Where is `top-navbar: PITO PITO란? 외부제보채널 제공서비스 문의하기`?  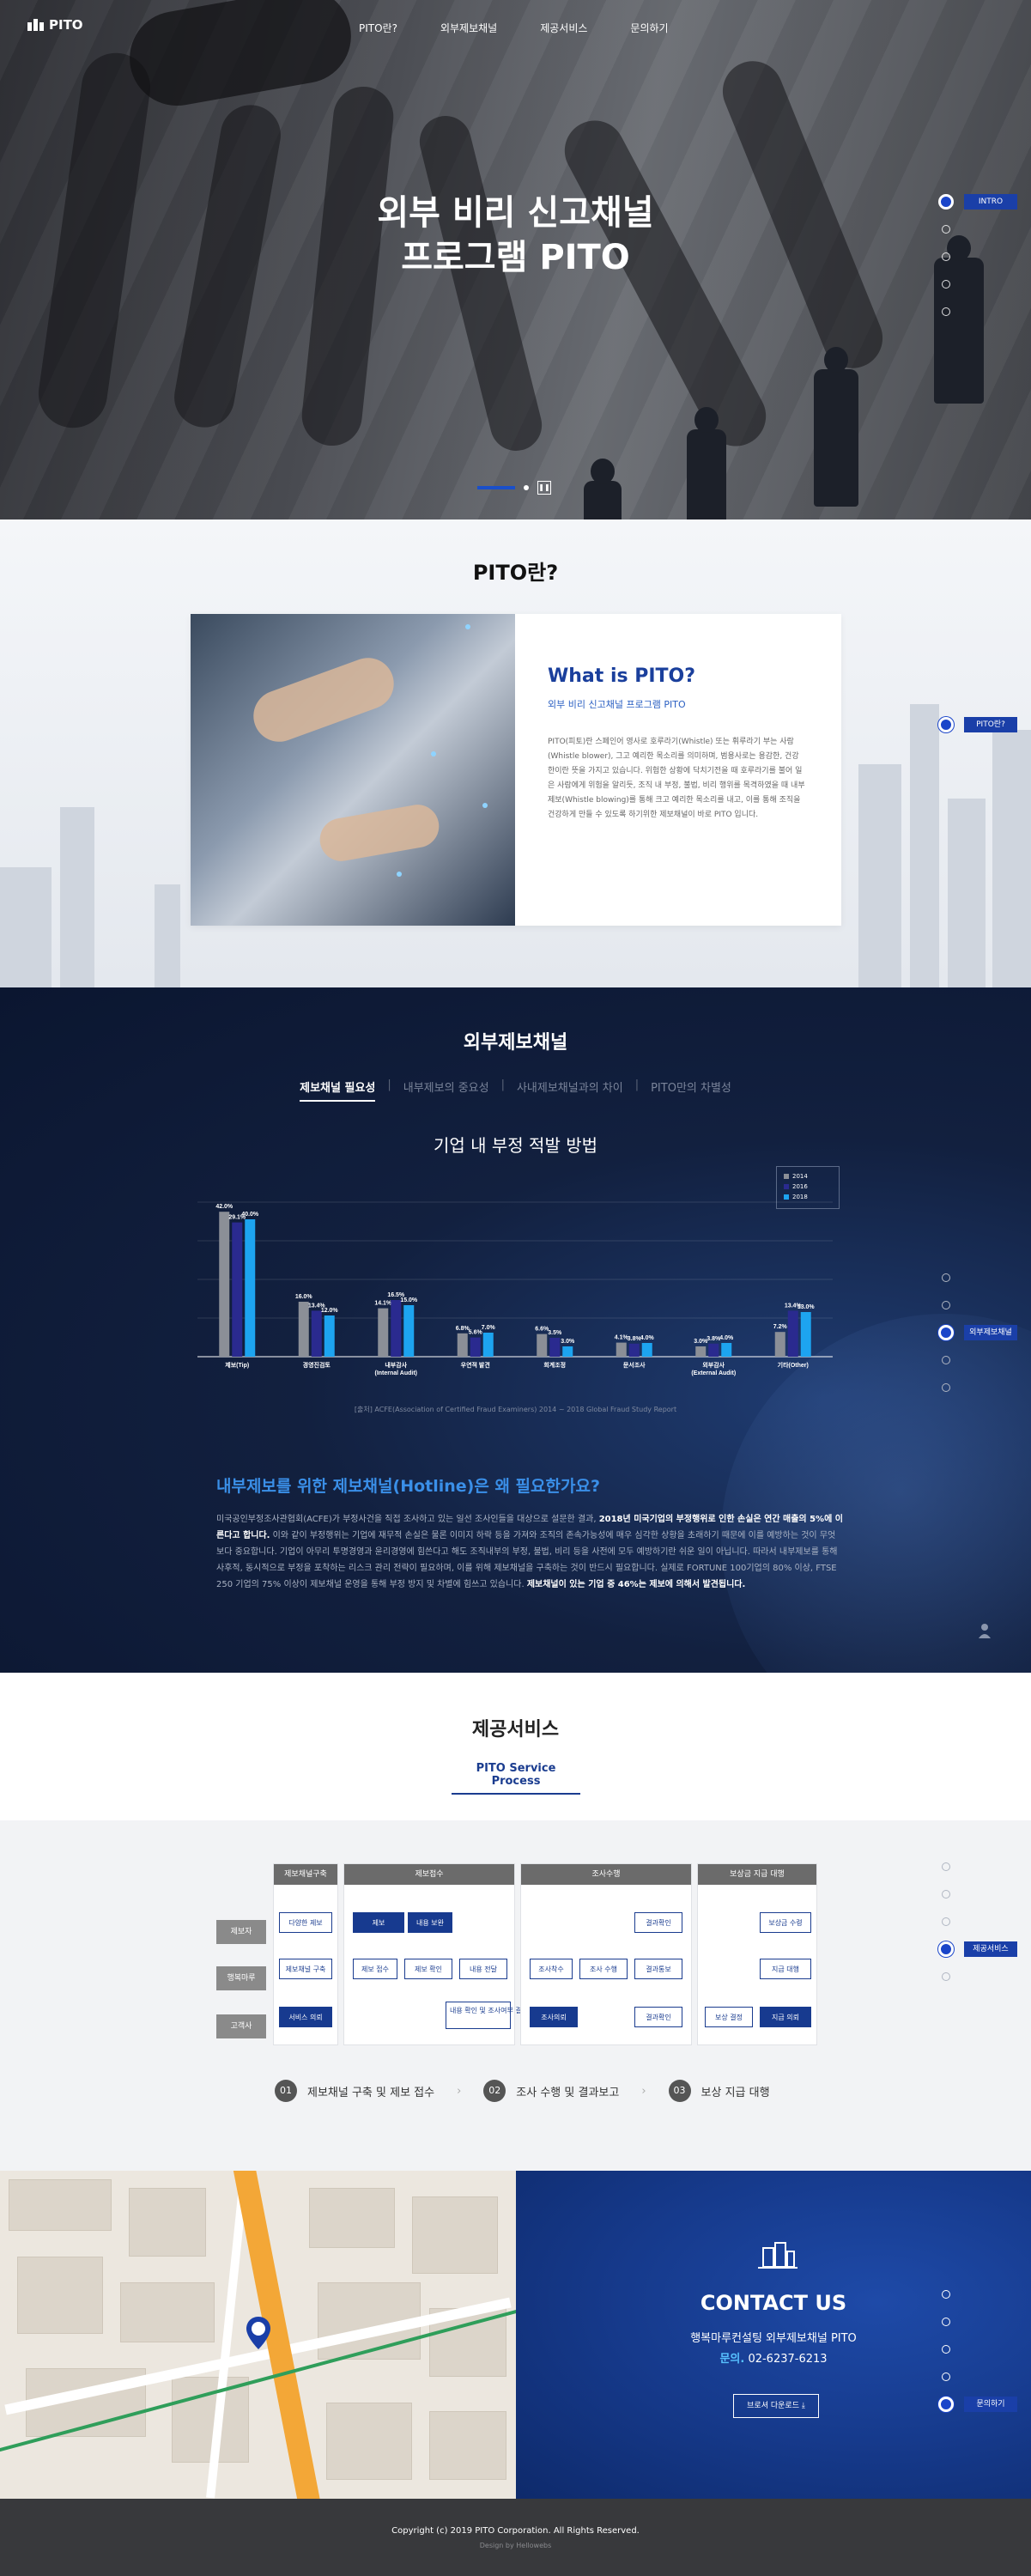
top-navbar: PITO PITO란? 외부제보채널 제공서비스 문의하기 is located at coordinates (515, 28).